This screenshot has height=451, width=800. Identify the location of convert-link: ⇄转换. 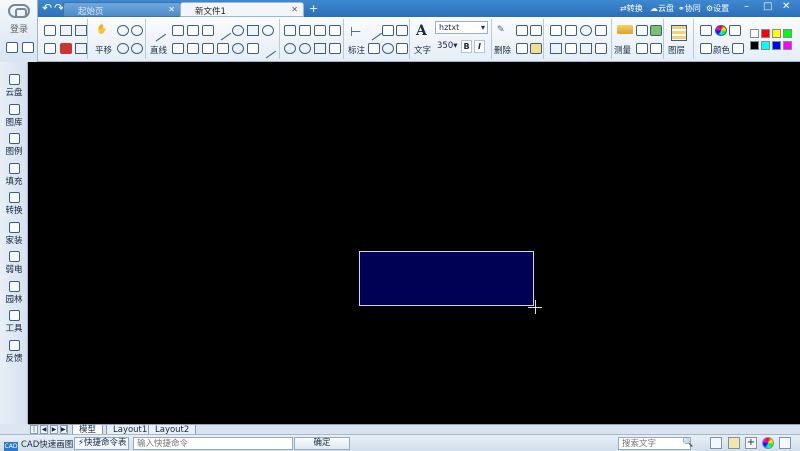
(631, 8).